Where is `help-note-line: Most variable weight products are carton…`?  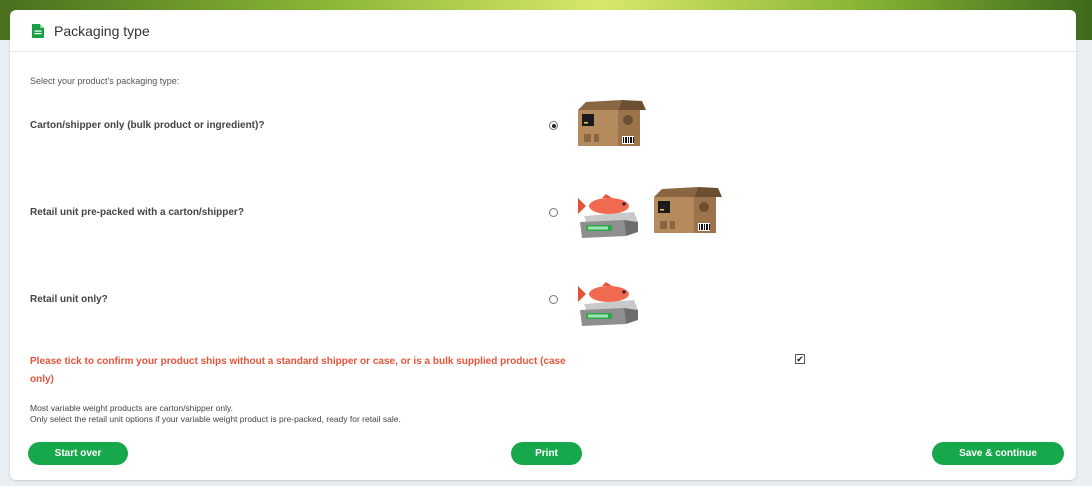
help-note-line: Most variable weight products are carton… is located at coordinates (131, 408).